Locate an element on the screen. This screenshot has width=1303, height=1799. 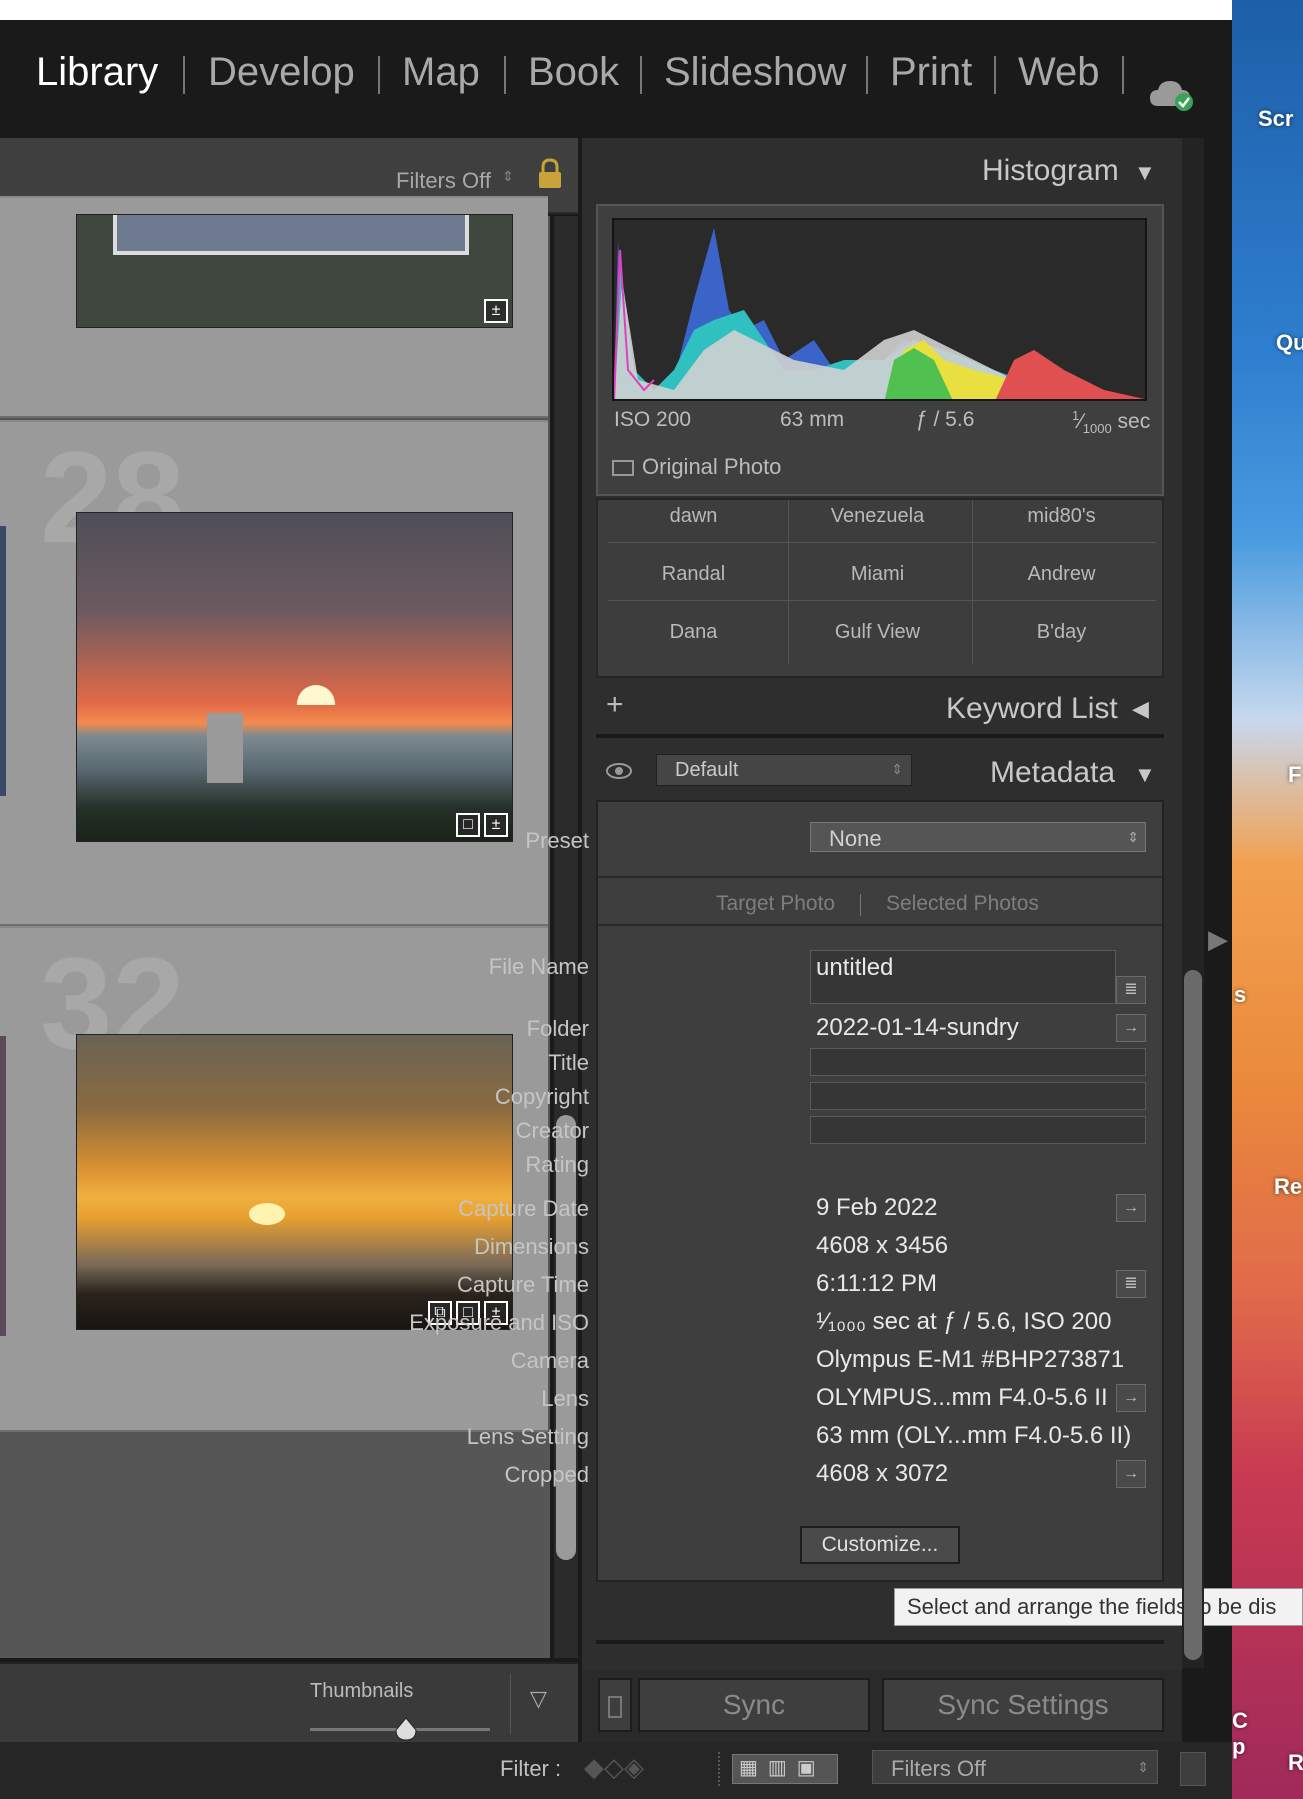
desktop-label: s is located at coordinates (1240, 995).